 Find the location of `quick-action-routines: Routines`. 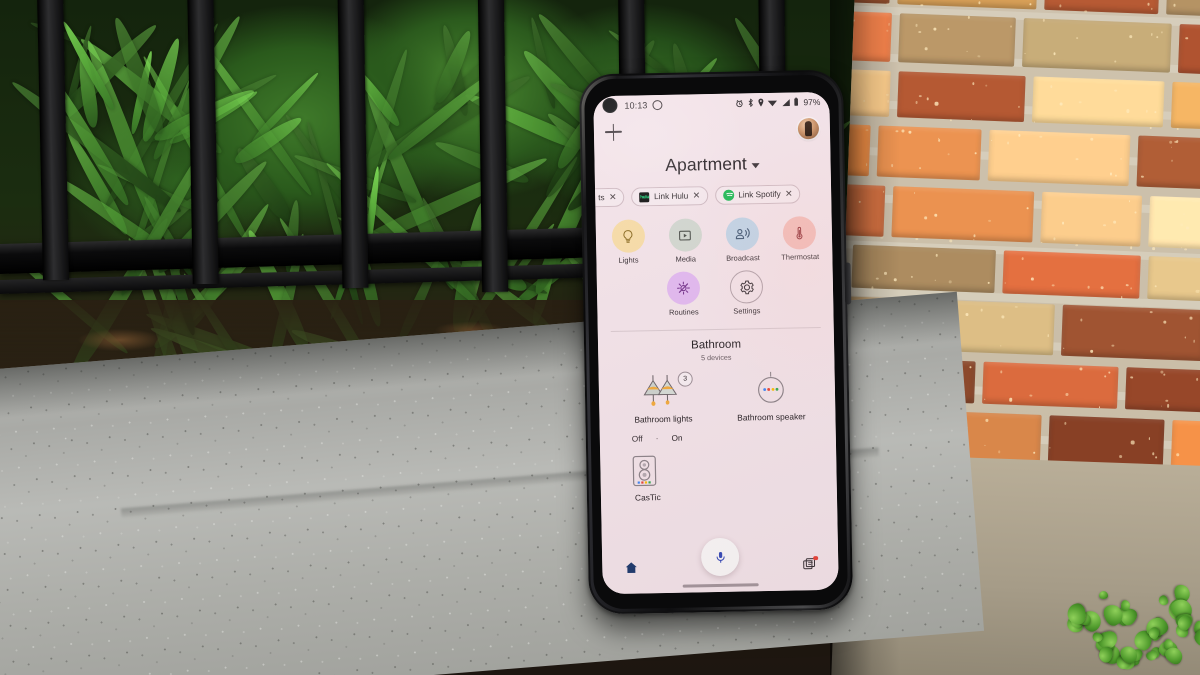

quick-action-routines: Routines is located at coordinates (683, 294).